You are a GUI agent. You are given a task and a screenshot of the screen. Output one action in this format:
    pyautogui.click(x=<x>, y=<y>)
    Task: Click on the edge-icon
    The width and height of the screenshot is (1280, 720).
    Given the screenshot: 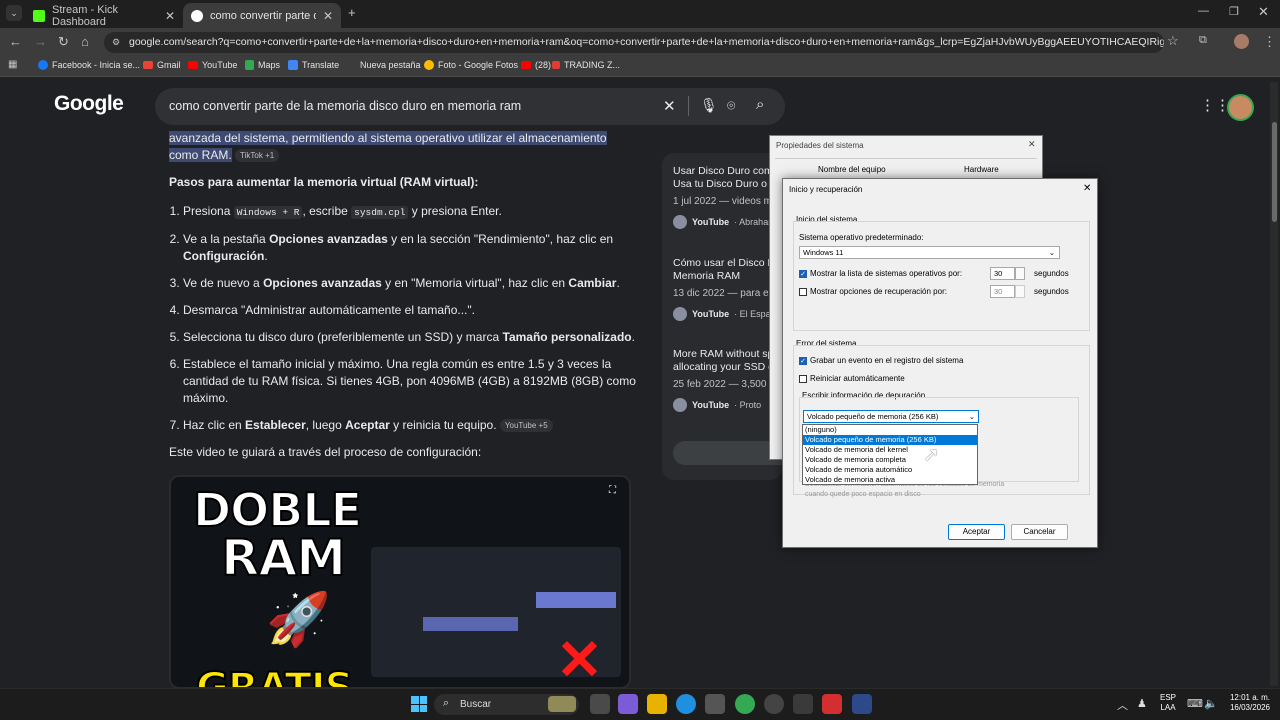 What is the action you would take?
    pyautogui.click(x=686, y=704)
    